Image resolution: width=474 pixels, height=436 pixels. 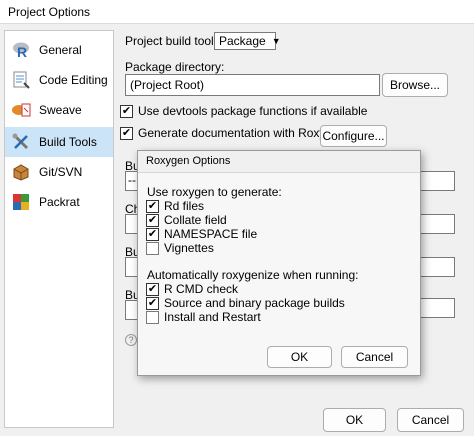 I want to click on auto-section-label: Automatically roxygenize when running:, so click(x=253, y=275).